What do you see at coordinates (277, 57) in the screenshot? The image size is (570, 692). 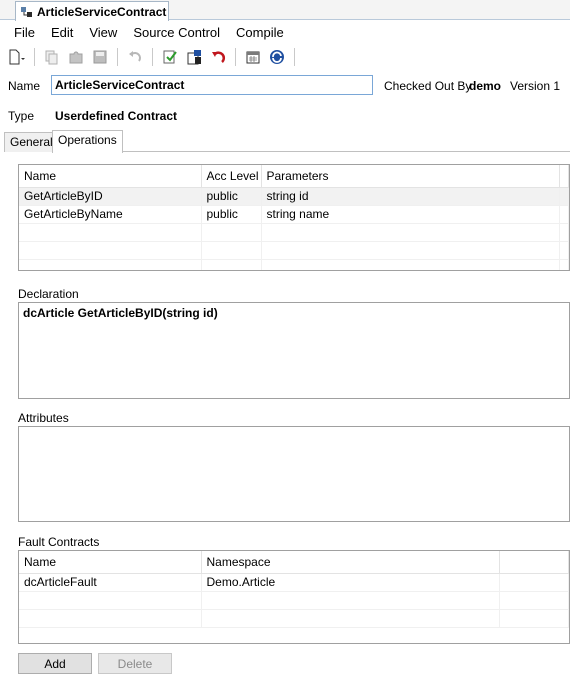 I see `sync-icon` at bounding box center [277, 57].